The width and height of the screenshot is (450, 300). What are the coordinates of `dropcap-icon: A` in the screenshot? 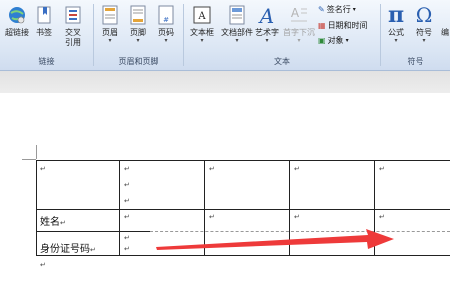 It's located at (299, 15).